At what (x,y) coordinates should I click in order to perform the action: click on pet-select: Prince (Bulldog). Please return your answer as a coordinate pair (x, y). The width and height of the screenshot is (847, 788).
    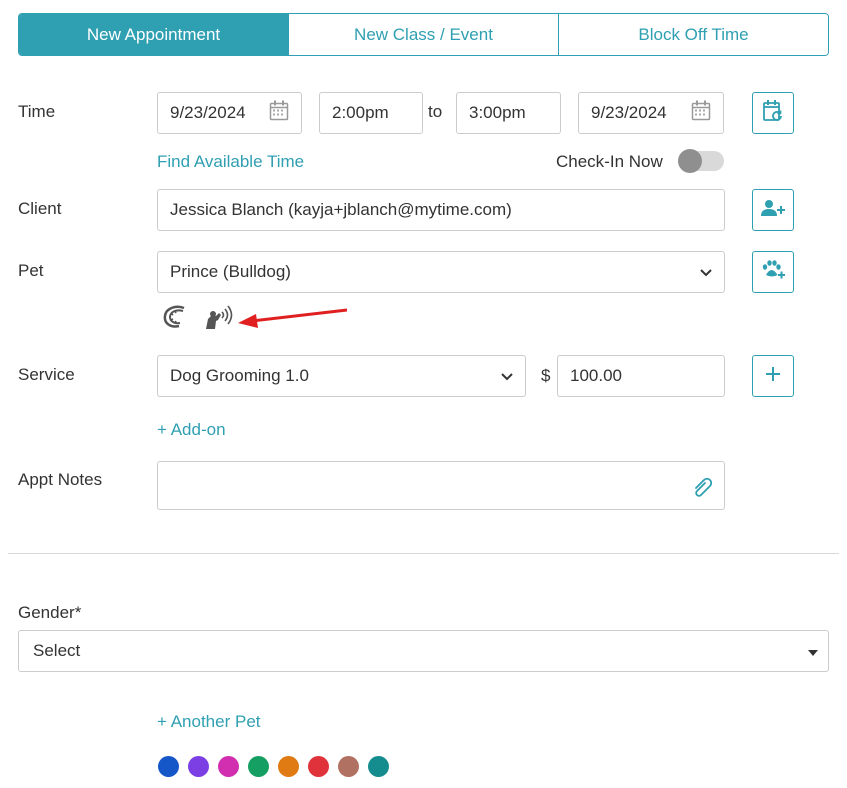
    Looking at the image, I should click on (441, 272).